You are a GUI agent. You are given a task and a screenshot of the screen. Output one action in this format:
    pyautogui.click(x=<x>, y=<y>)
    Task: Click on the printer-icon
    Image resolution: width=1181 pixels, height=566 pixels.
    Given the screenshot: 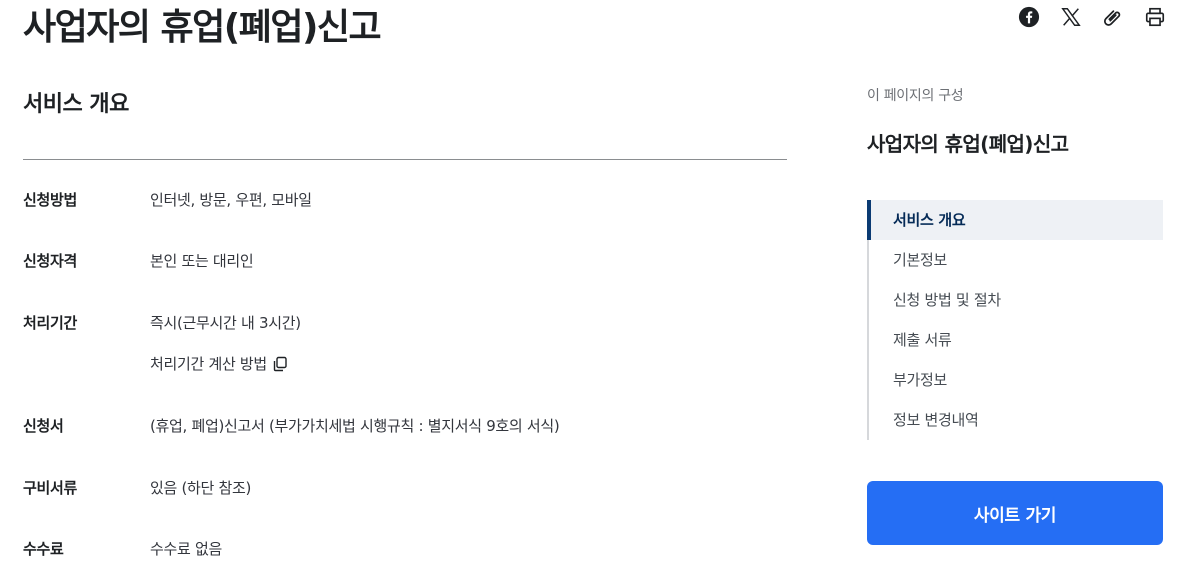 What is the action you would take?
    pyautogui.click(x=1155, y=17)
    